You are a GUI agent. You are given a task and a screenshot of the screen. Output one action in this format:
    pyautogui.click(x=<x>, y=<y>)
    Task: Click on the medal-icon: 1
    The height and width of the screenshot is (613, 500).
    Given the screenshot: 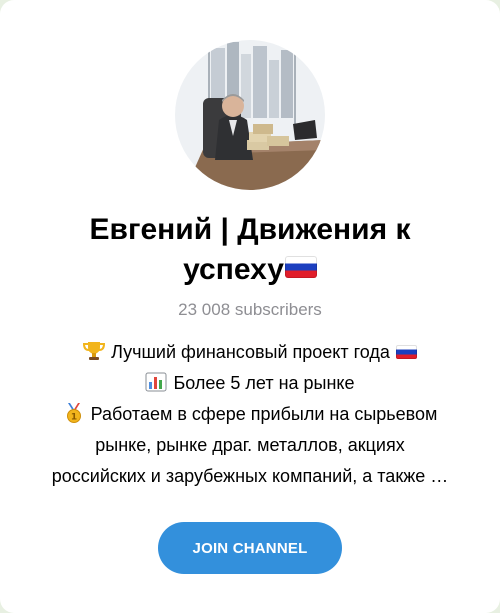 What is the action you would take?
    pyautogui.click(x=73, y=413)
    